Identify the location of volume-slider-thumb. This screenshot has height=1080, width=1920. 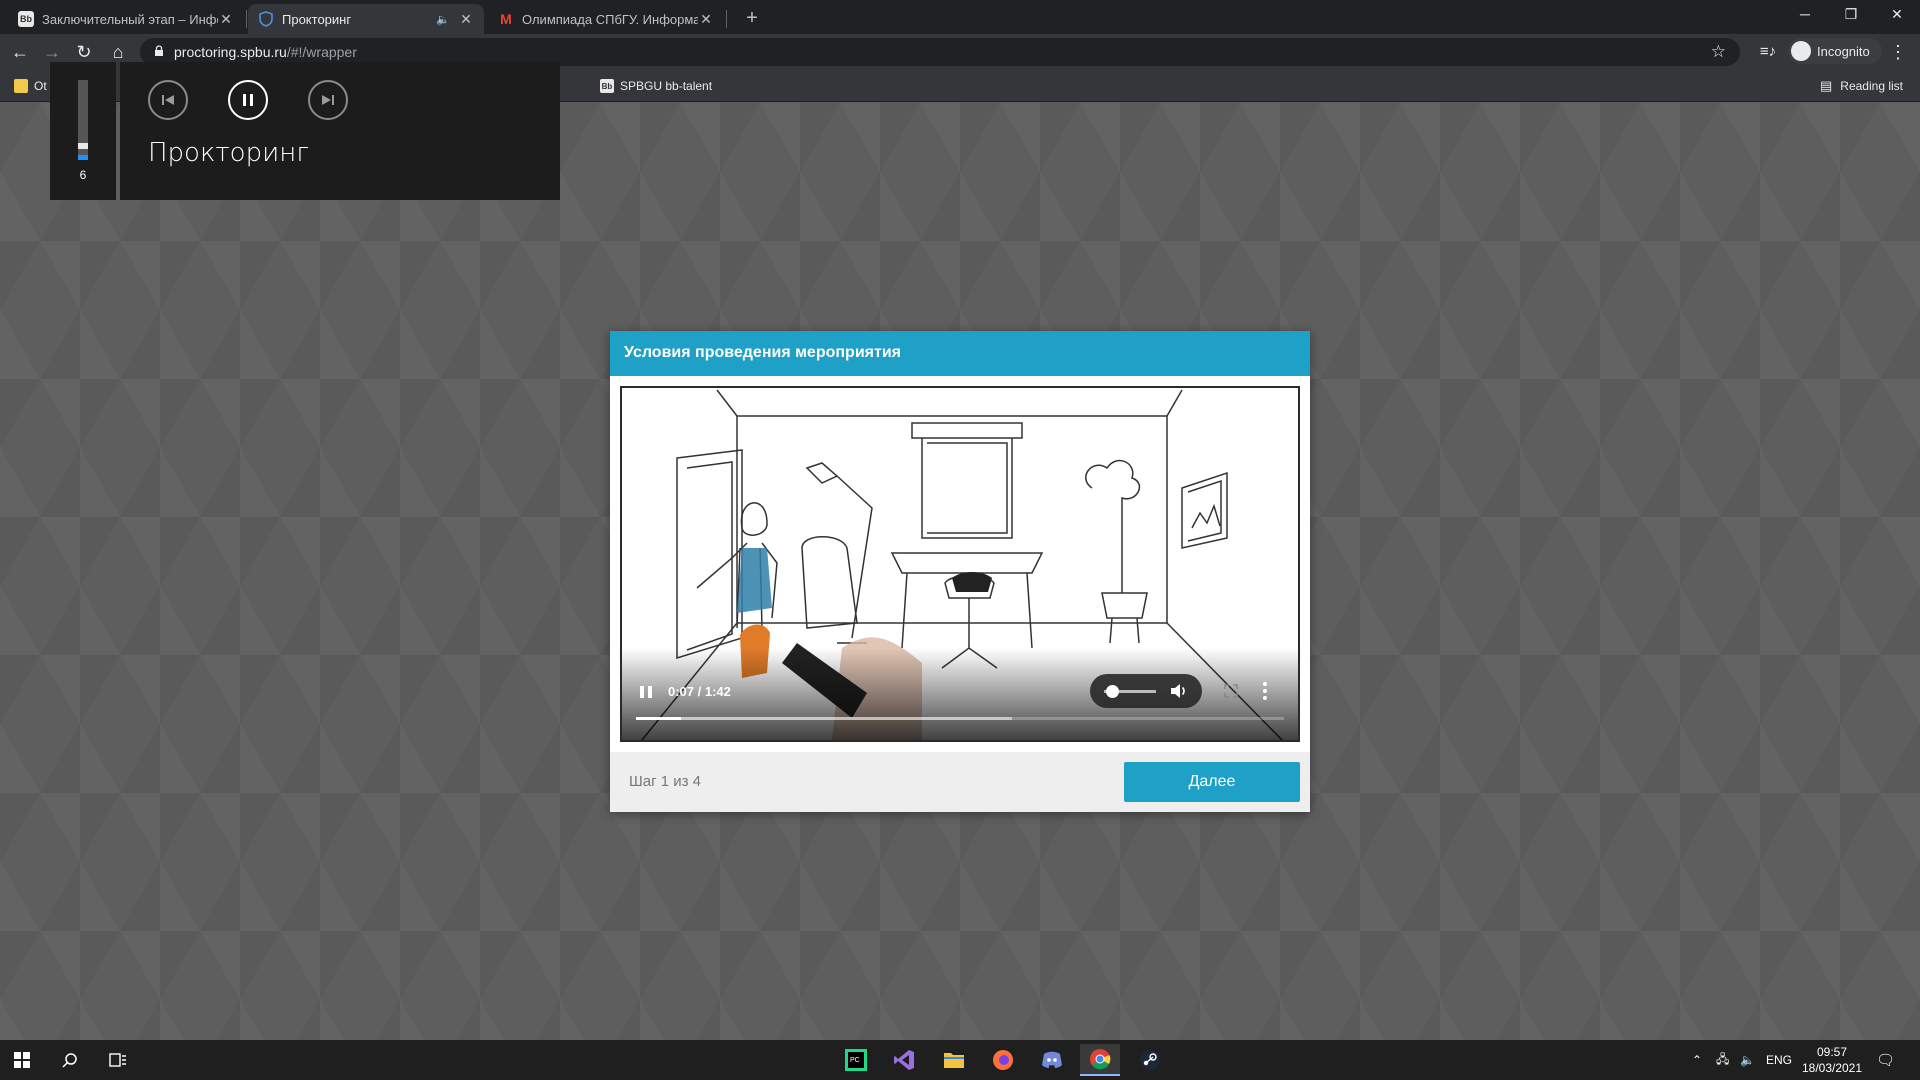
(1112, 691).